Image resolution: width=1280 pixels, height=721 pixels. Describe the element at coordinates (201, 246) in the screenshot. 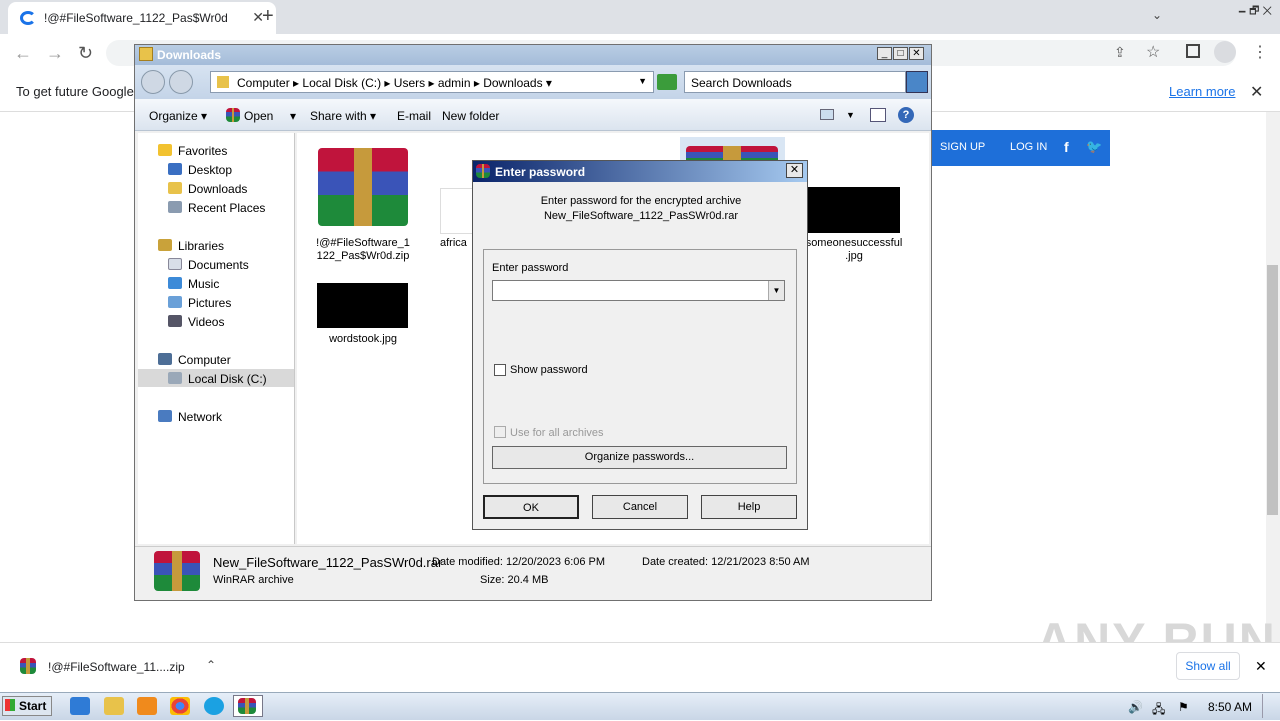

I see `nav-label: Libraries` at that location.